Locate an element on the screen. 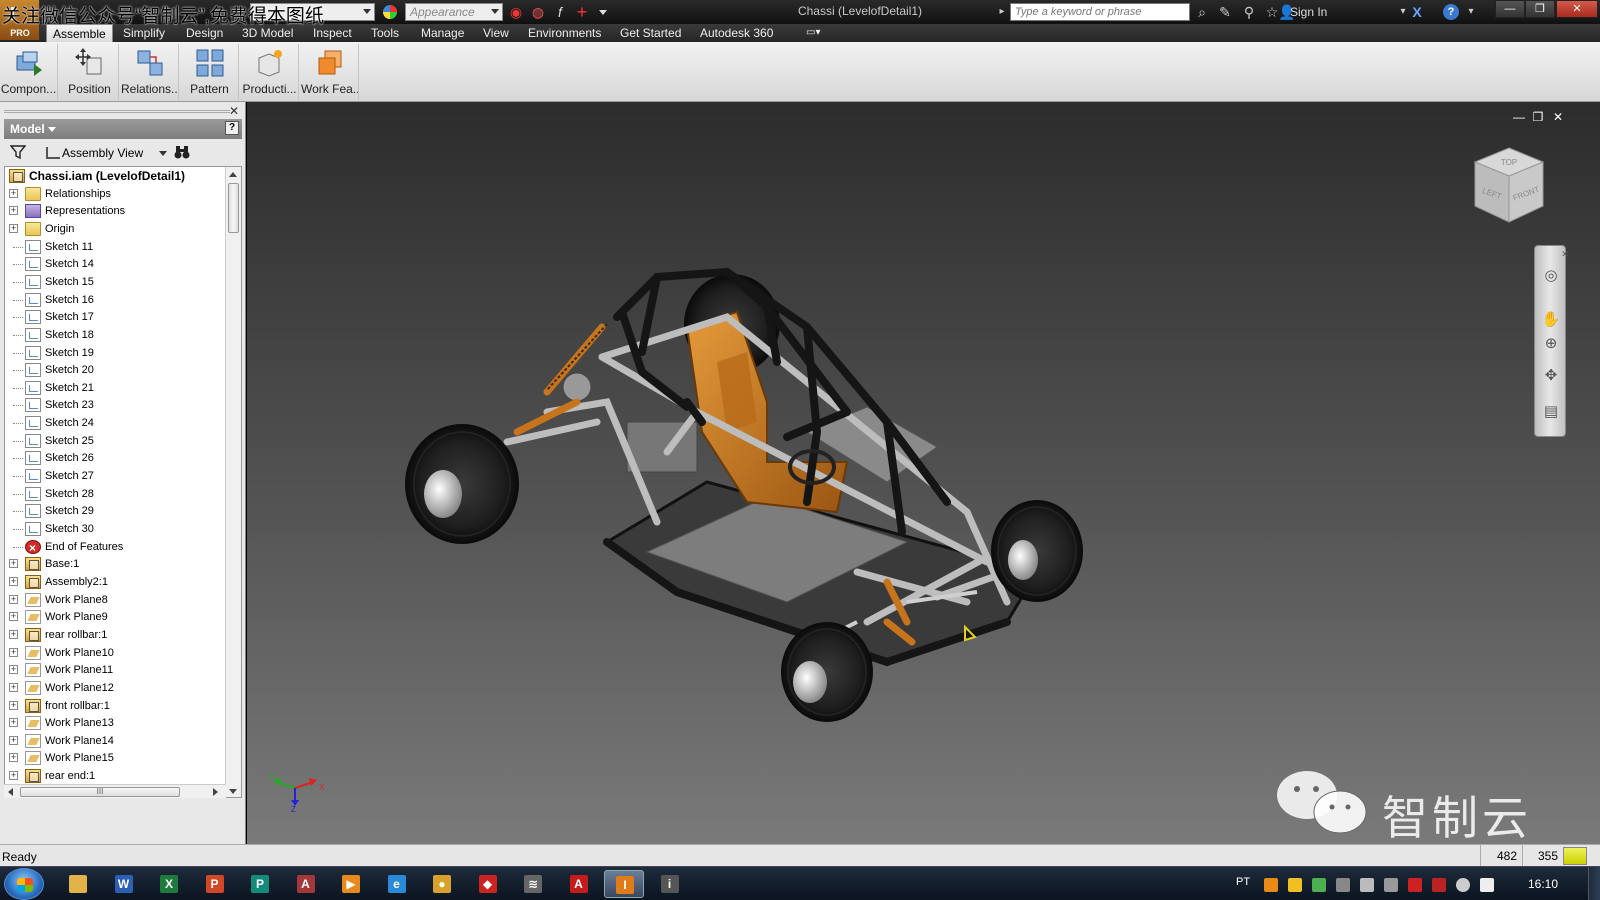  tab-tools: Tools is located at coordinates (385, 33).